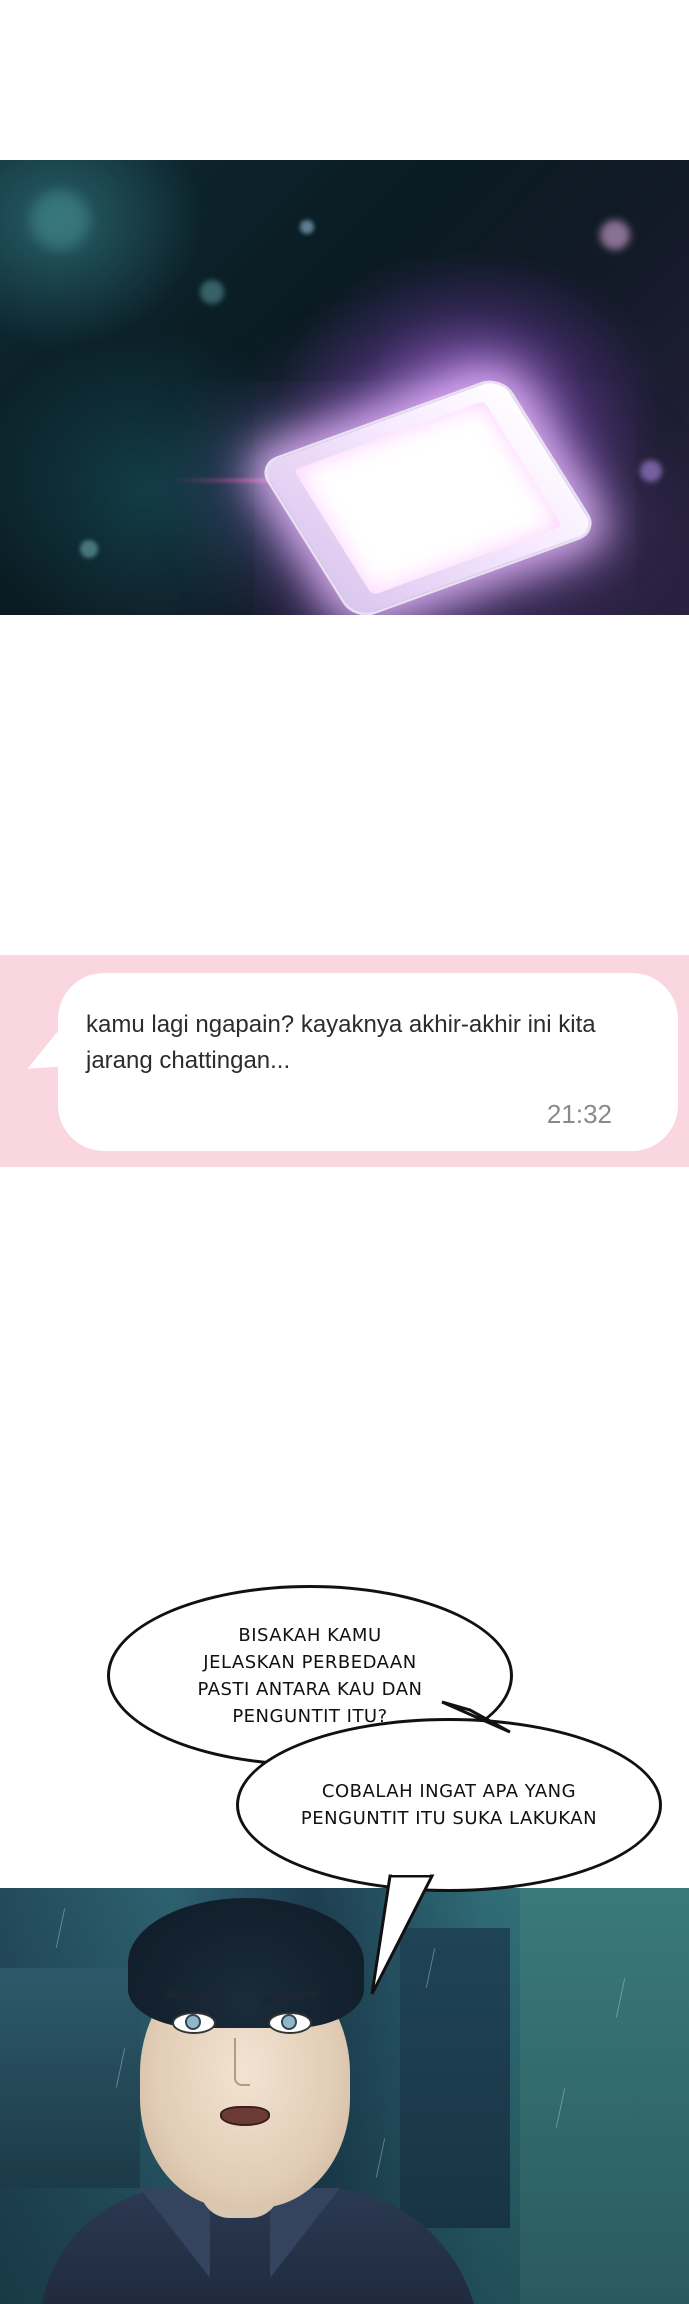 The height and width of the screenshot is (2304, 689). Describe the element at coordinates (194, 2023) in the screenshot. I see `left-eye` at that location.